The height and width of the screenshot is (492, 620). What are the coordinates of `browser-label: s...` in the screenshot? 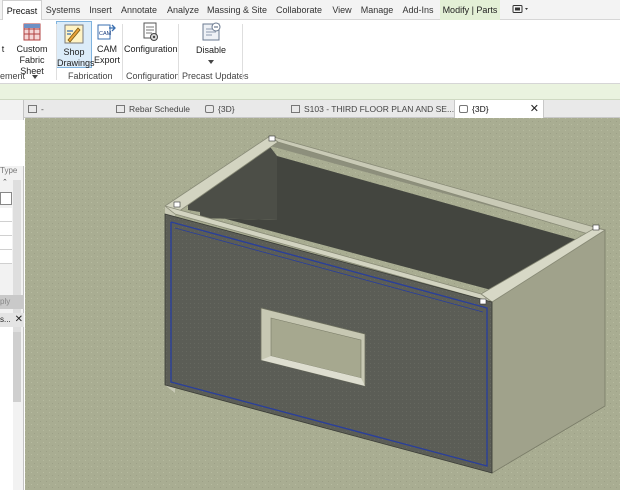 It's located at (5, 319).